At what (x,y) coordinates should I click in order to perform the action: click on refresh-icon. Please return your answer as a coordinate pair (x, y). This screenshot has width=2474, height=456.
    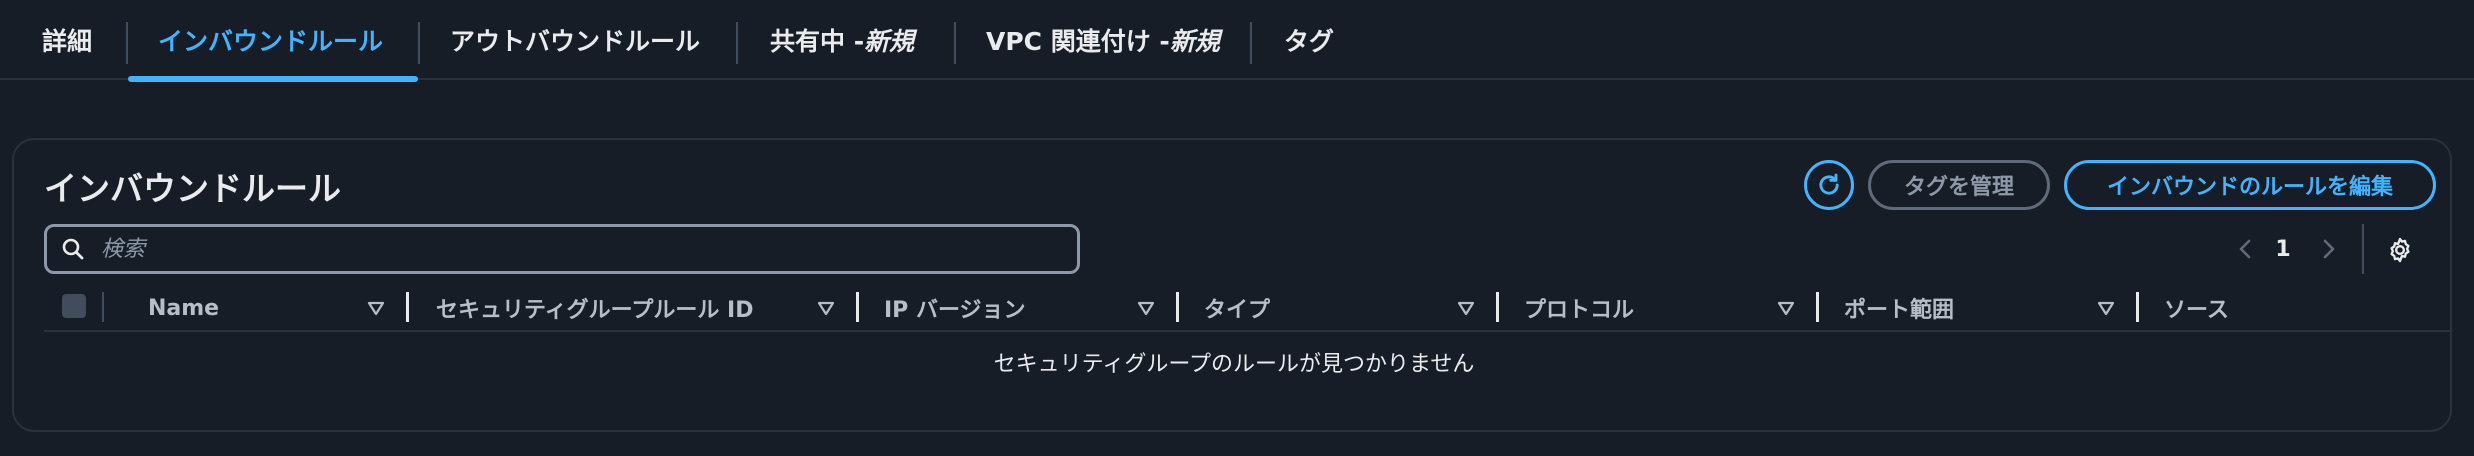
    Looking at the image, I should click on (1829, 184).